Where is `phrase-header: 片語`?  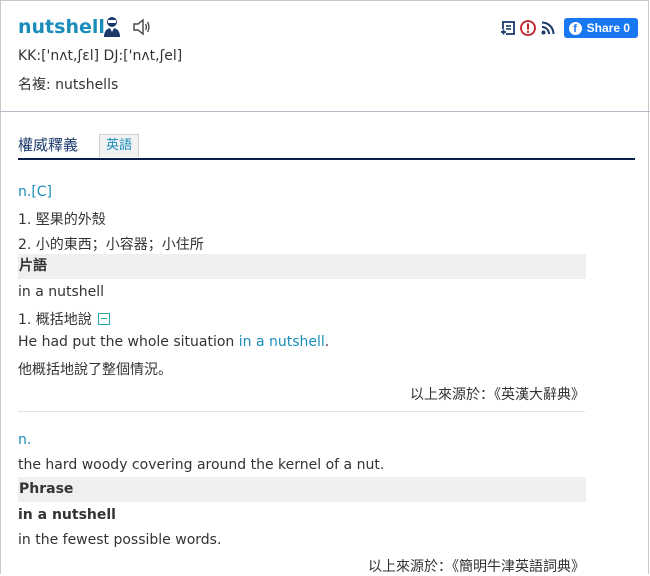 phrase-header: 片語 is located at coordinates (302, 266).